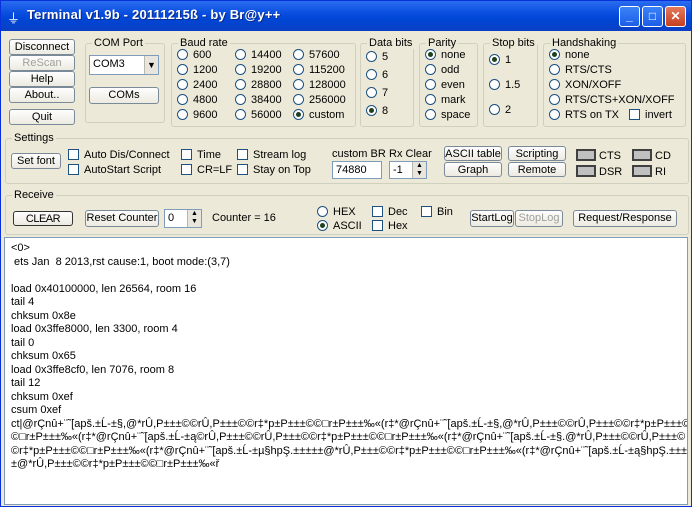 Image resolution: width=692 pixels, height=507 pixels. What do you see at coordinates (473, 153) in the screenshot?
I see `ascii-table-button: ASCII table` at bounding box center [473, 153].